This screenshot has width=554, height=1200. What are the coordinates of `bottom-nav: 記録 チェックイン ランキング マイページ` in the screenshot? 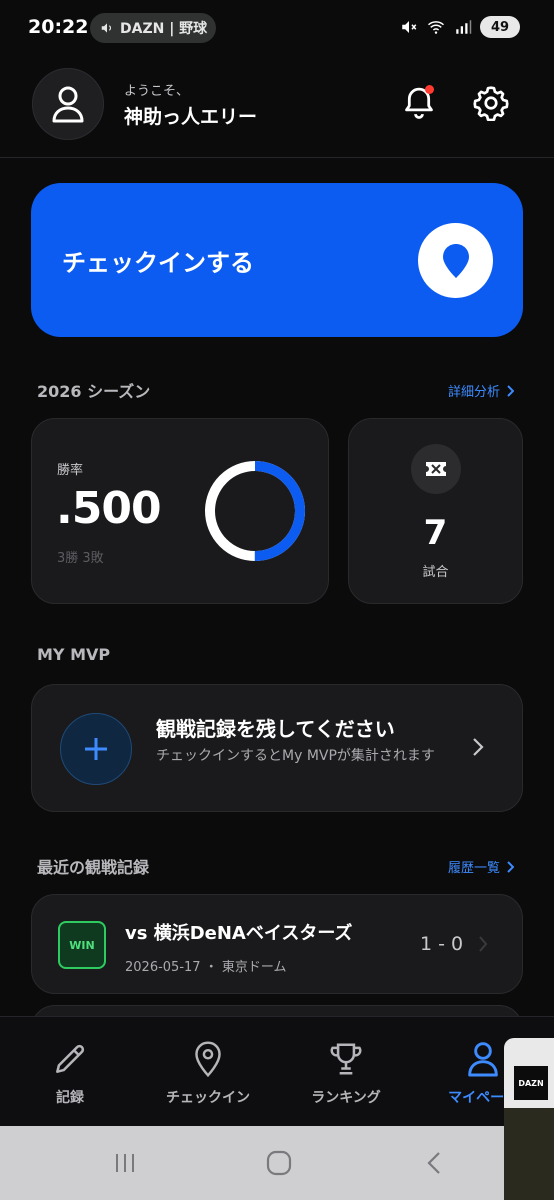 It's located at (277, 1071).